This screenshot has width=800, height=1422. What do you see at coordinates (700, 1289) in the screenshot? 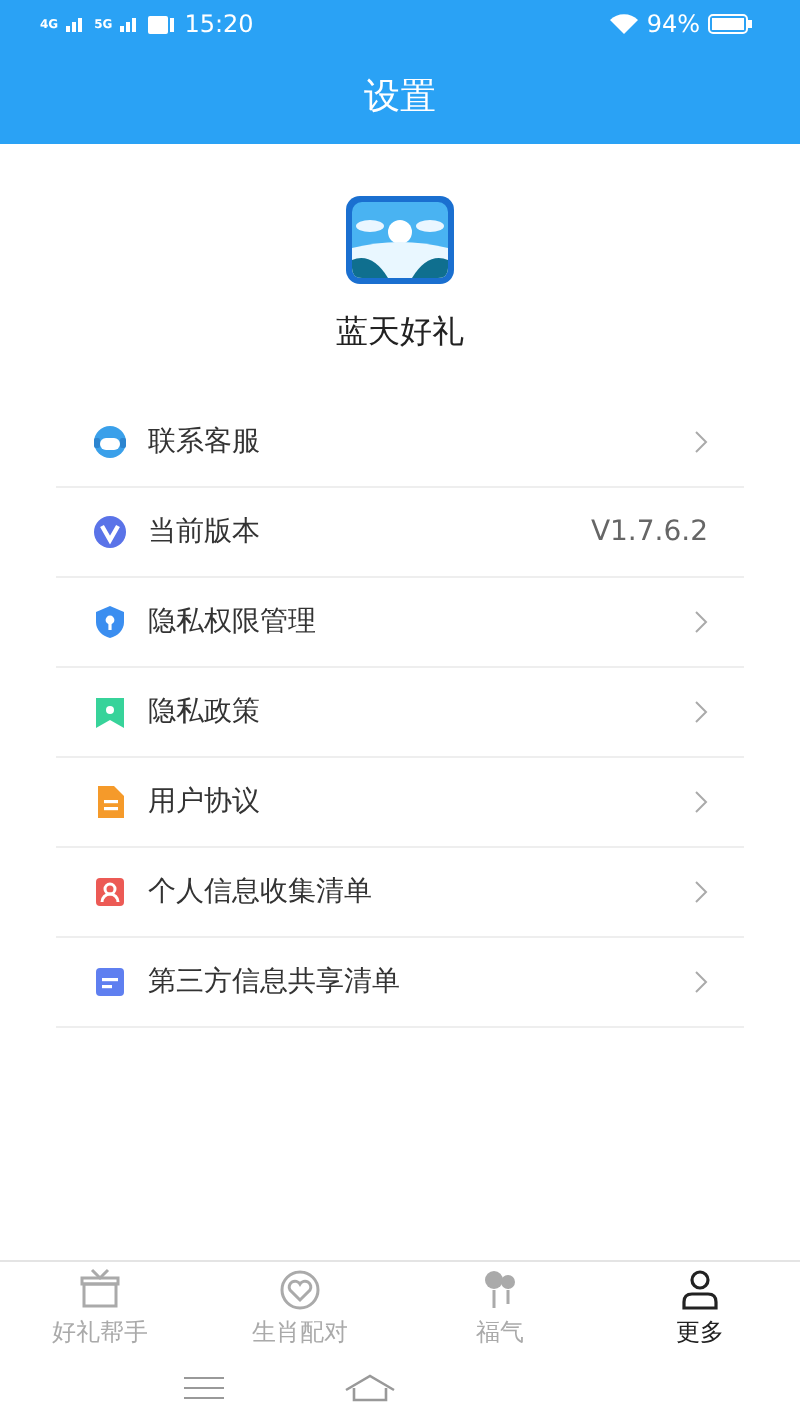
I see `user-icon` at bounding box center [700, 1289].